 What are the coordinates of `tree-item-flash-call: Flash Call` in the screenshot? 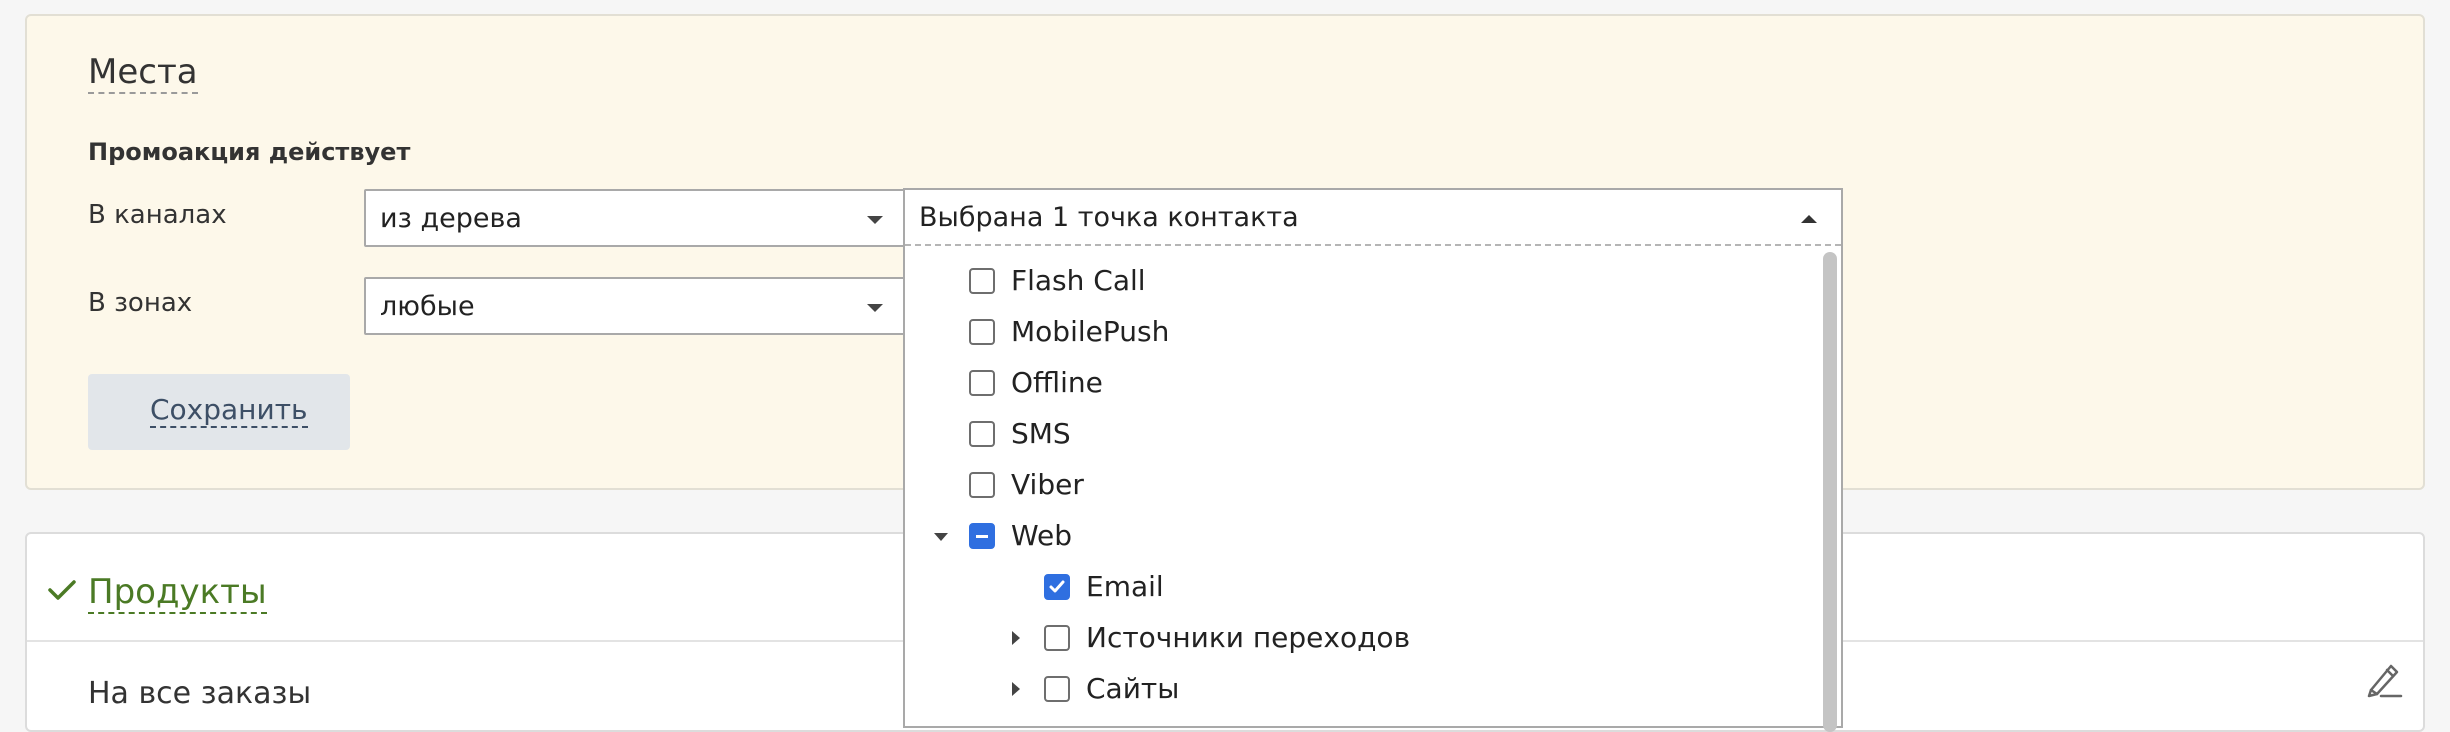 It's located at (1355, 282).